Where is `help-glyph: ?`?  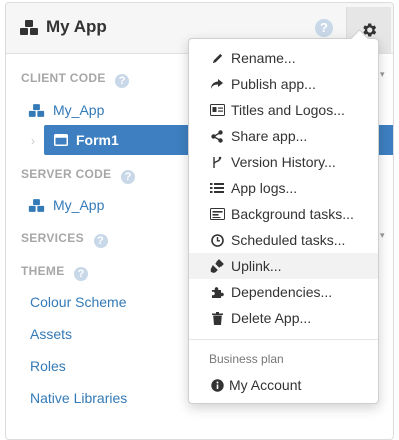 help-glyph: ? is located at coordinates (324, 28).